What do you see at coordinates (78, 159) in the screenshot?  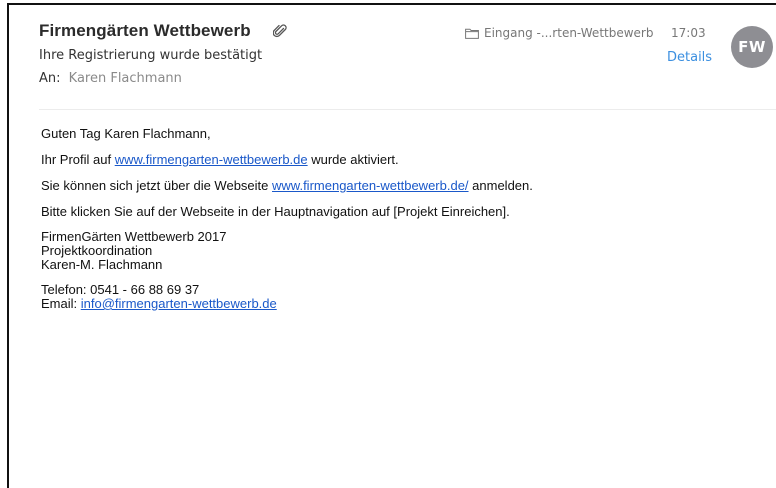 I see `text-segment: Ihr Profil auf` at bounding box center [78, 159].